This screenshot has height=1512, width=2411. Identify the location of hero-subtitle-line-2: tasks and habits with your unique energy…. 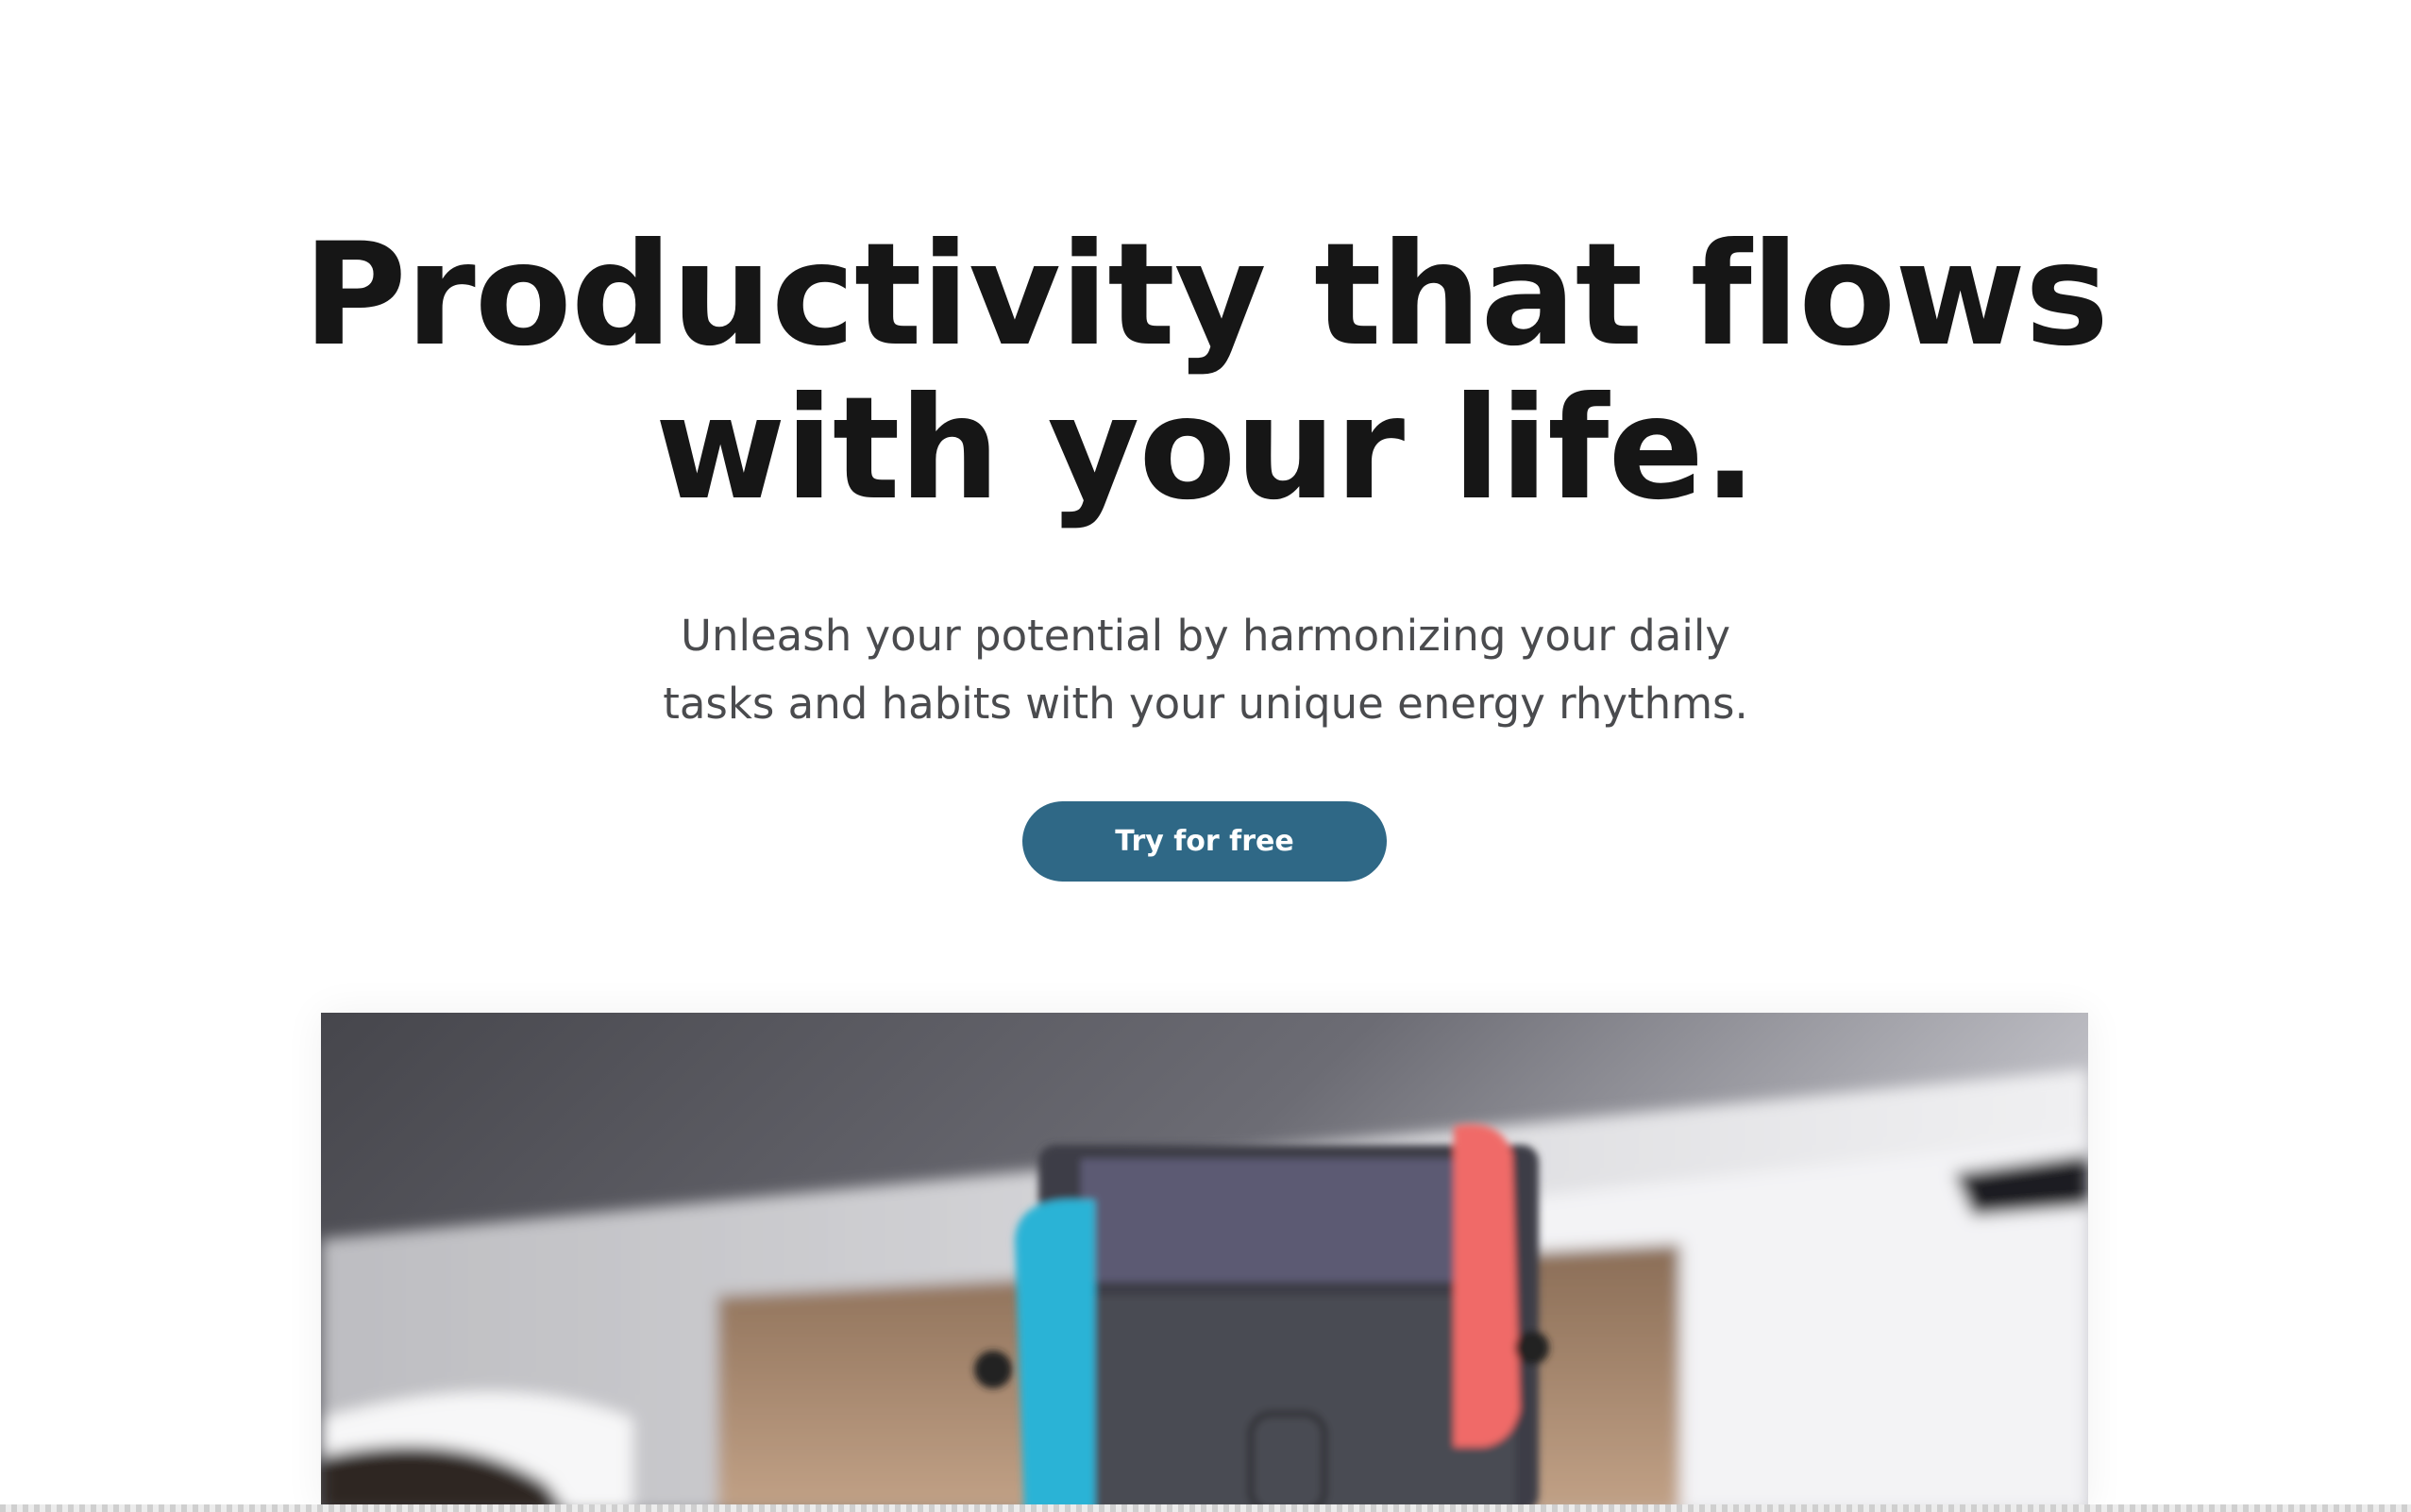
(1205, 704).